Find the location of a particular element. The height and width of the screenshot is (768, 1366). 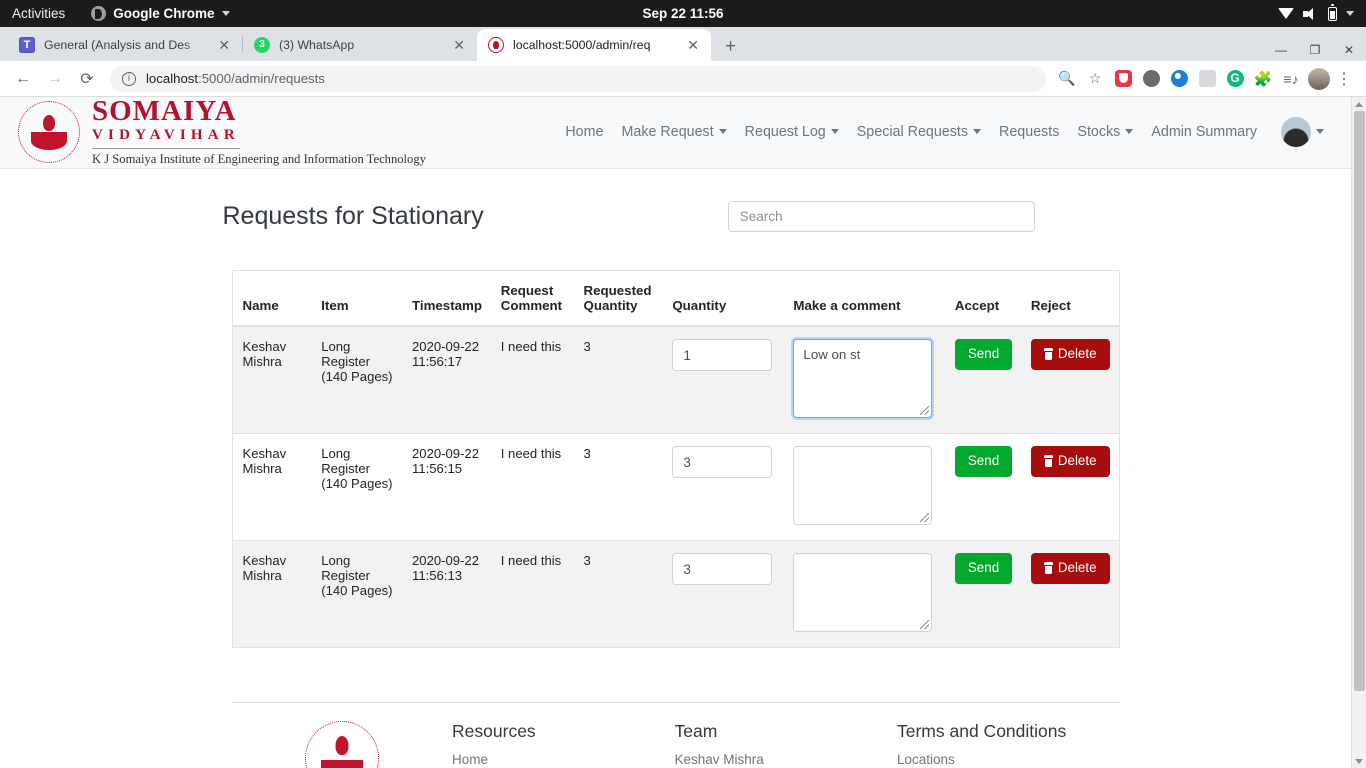

page-title: Requests for Stationary is located at coordinates (353, 216).